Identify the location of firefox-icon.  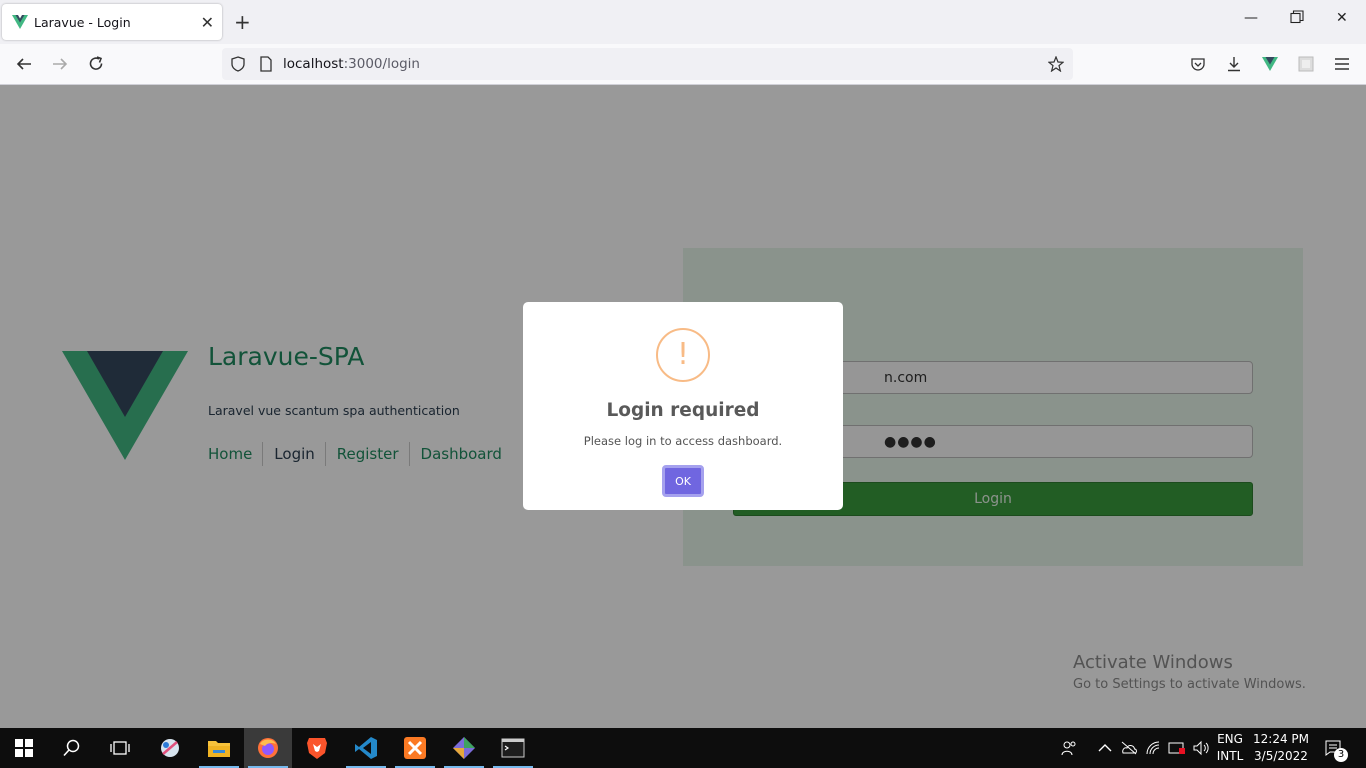
(268, 748).